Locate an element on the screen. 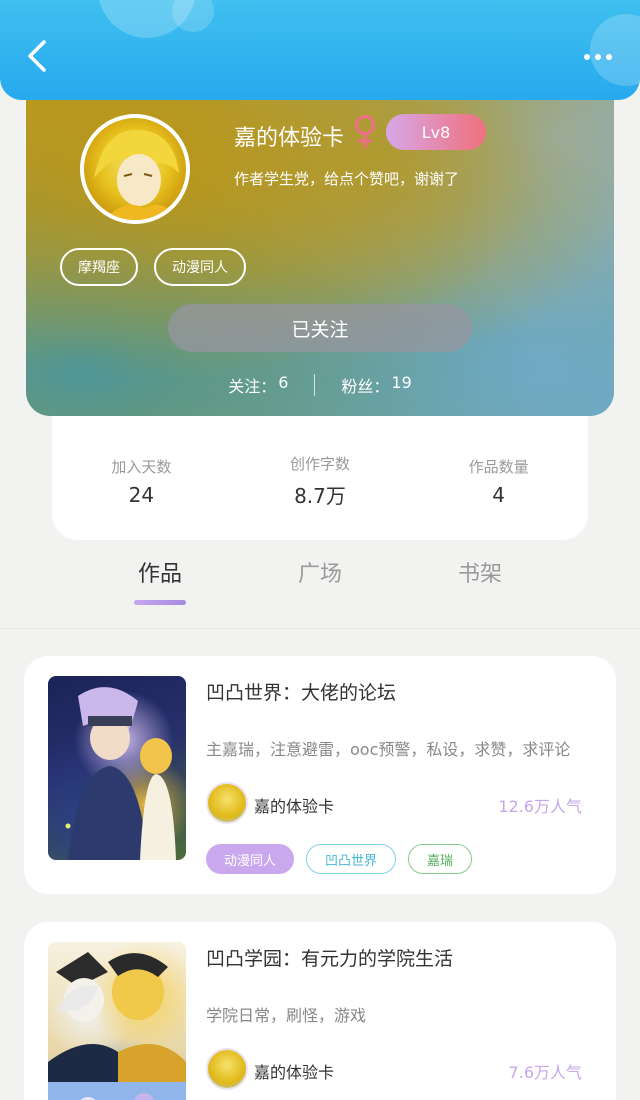 The height and width of the screenshot is (1100, 640). tab-square: 广场 is located at coordinates (320, 584).